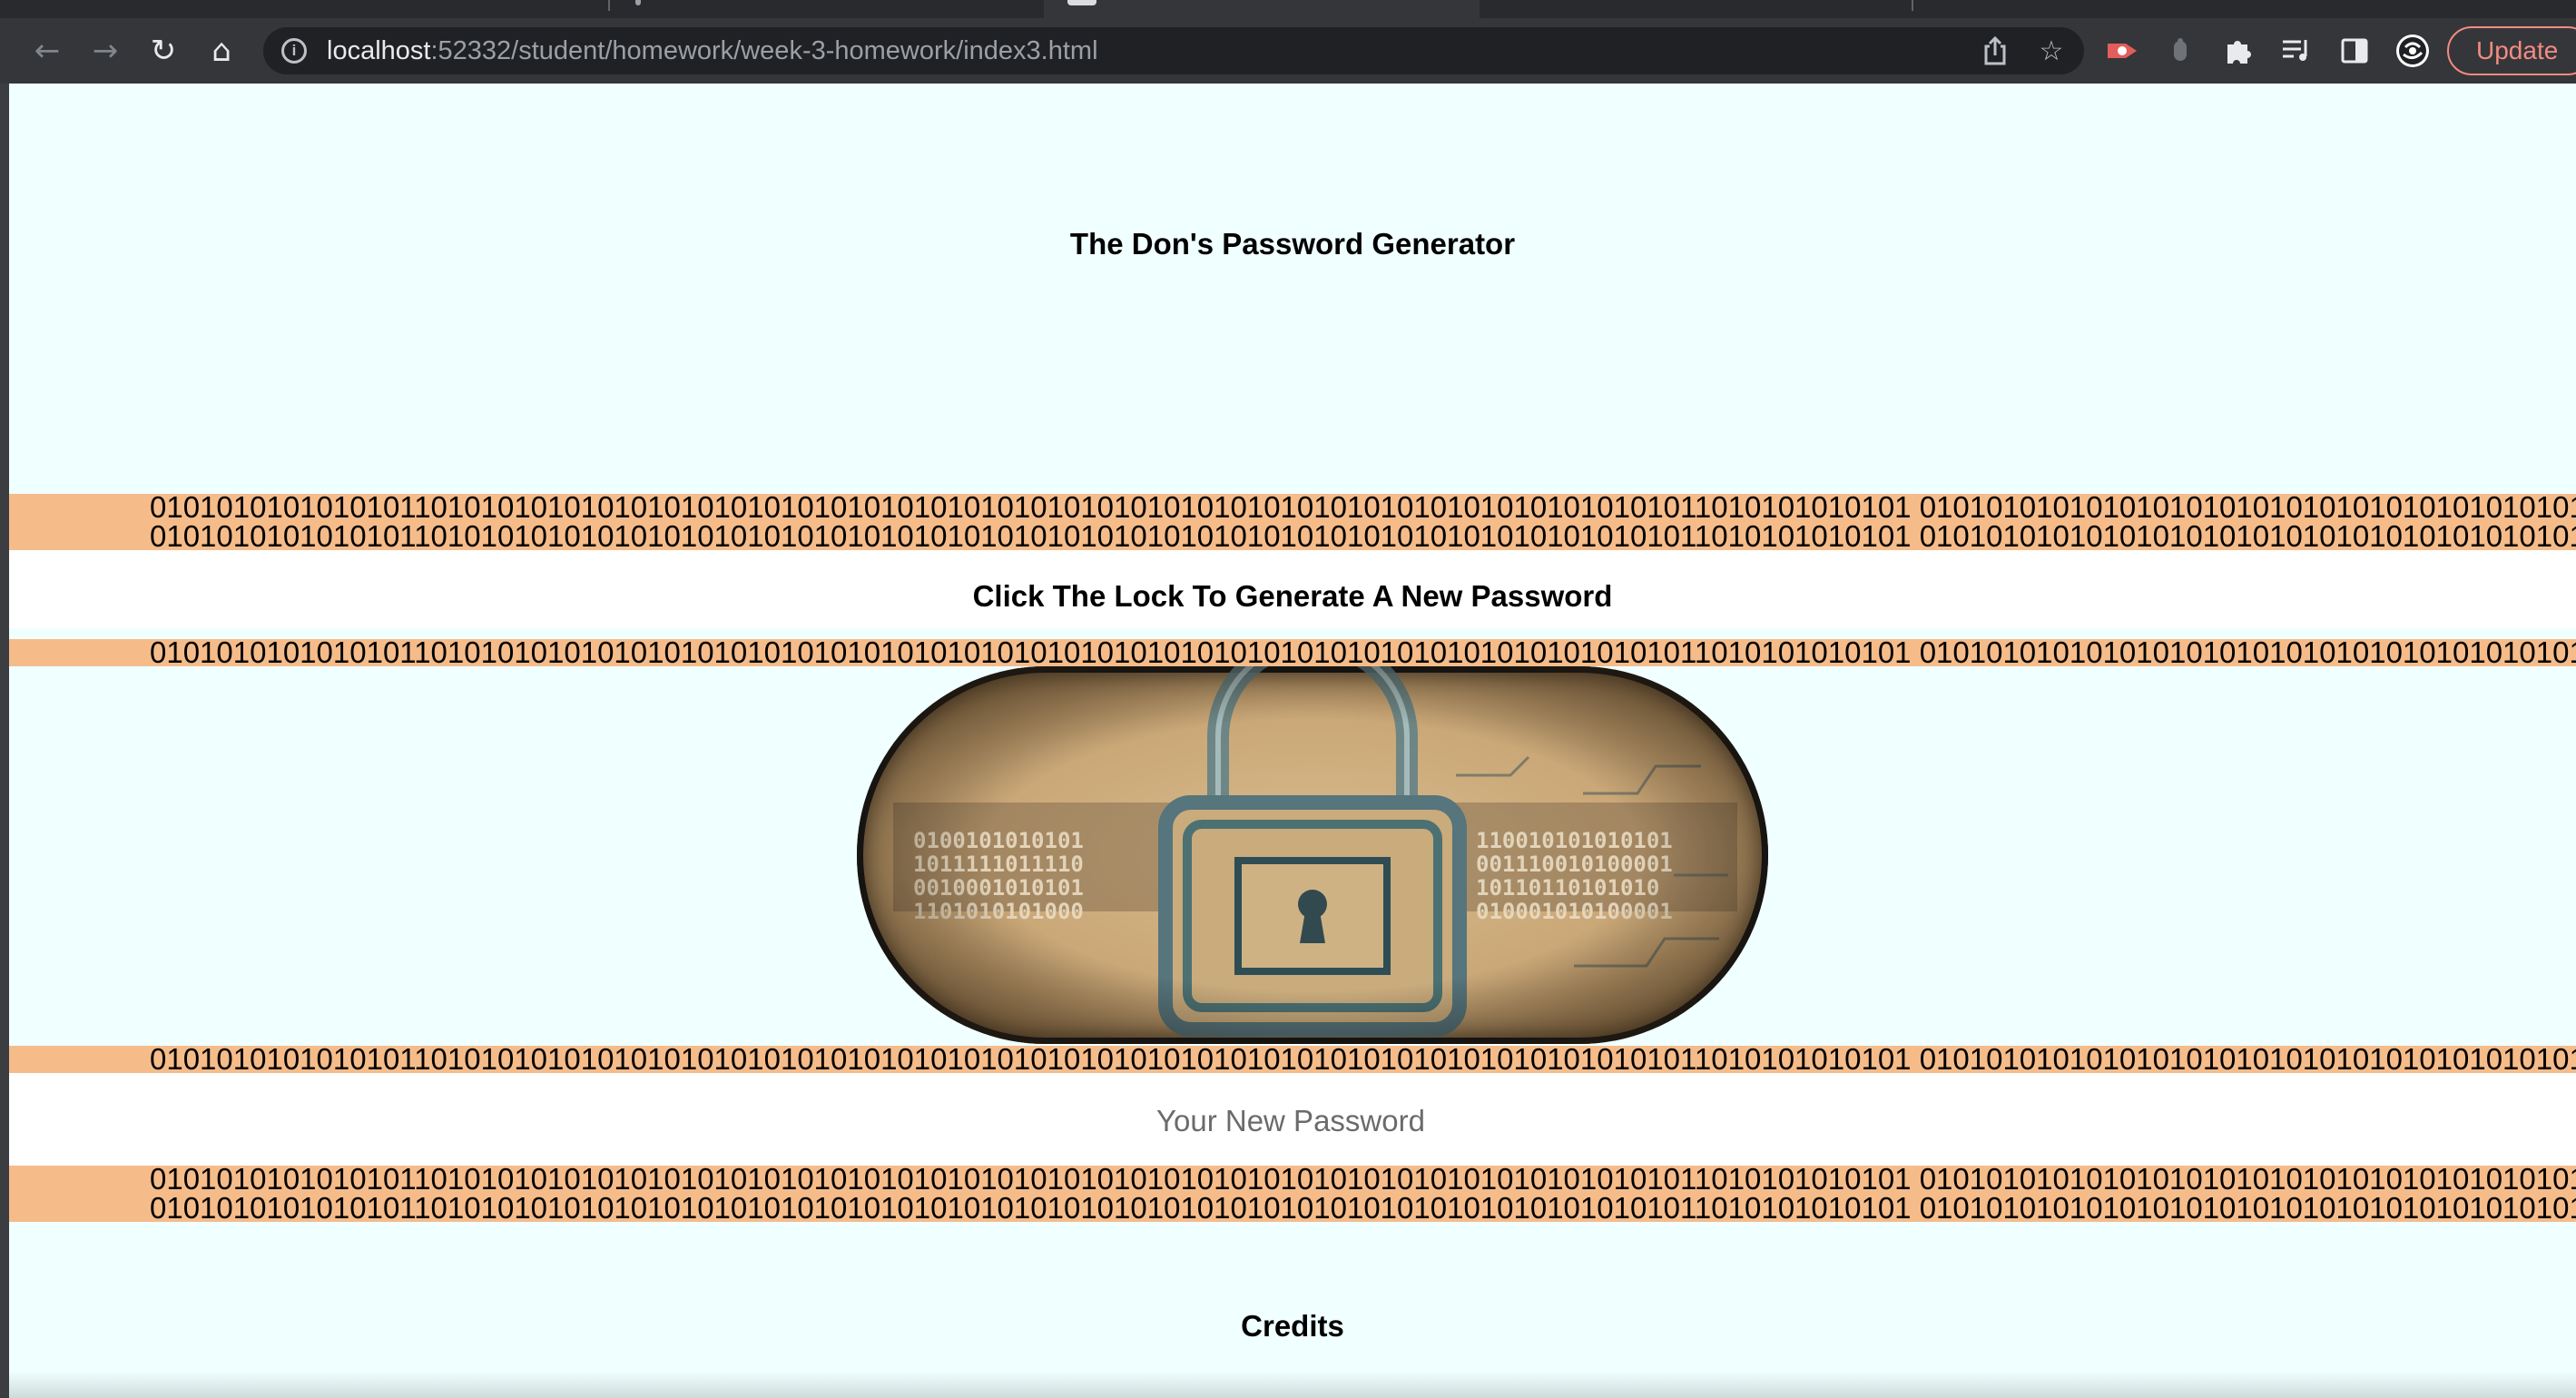  I want to click on page-title: The Don's Password Generator, so click(1292, 244).